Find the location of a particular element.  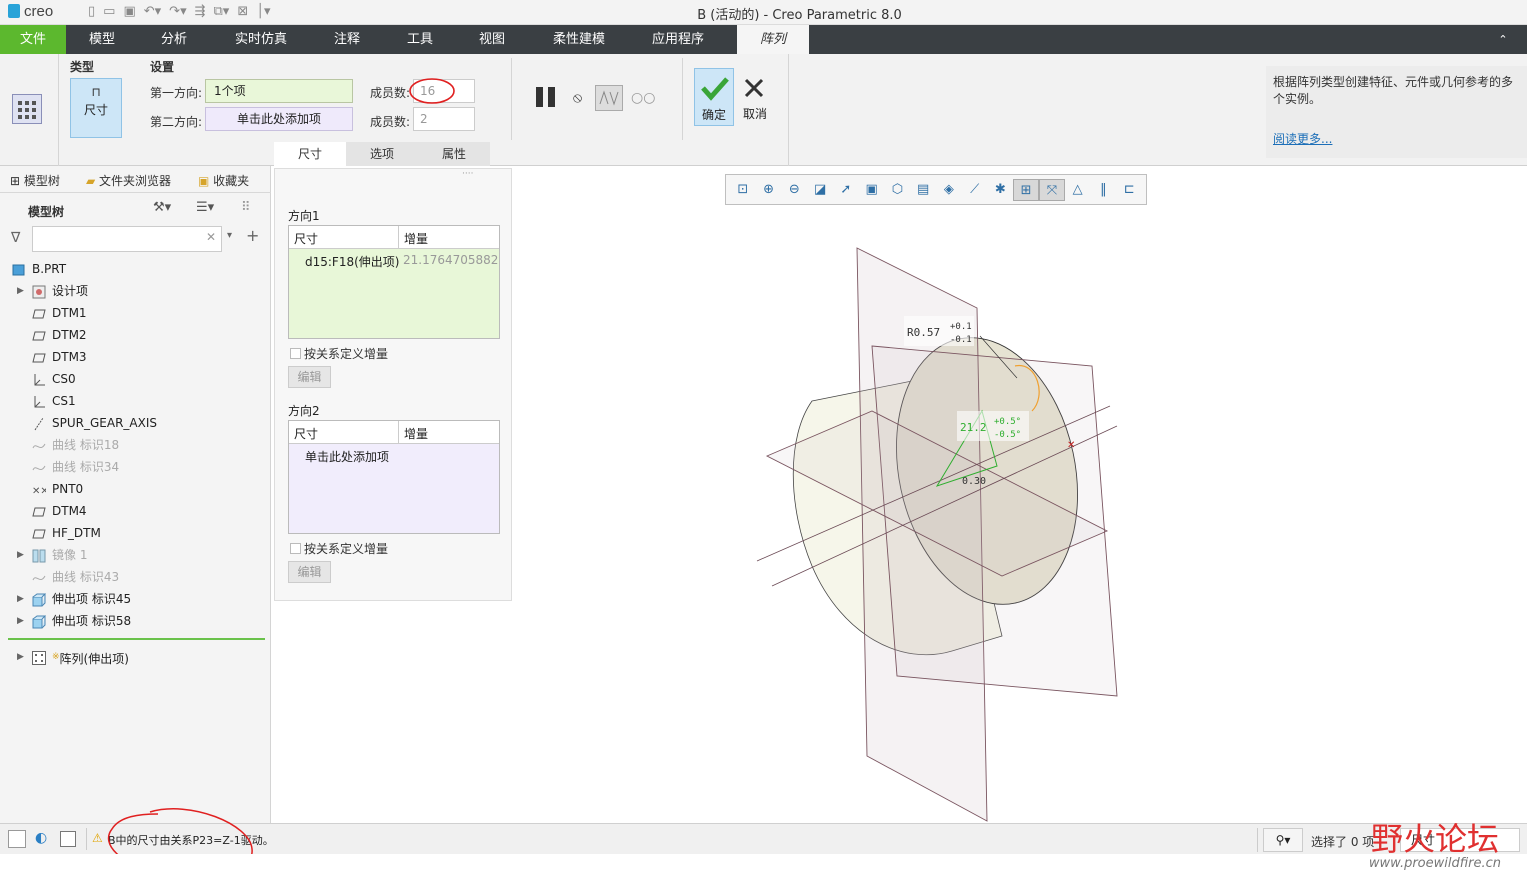

saved-orientations-icon: ⬡ is located at coordinates (898, 190).